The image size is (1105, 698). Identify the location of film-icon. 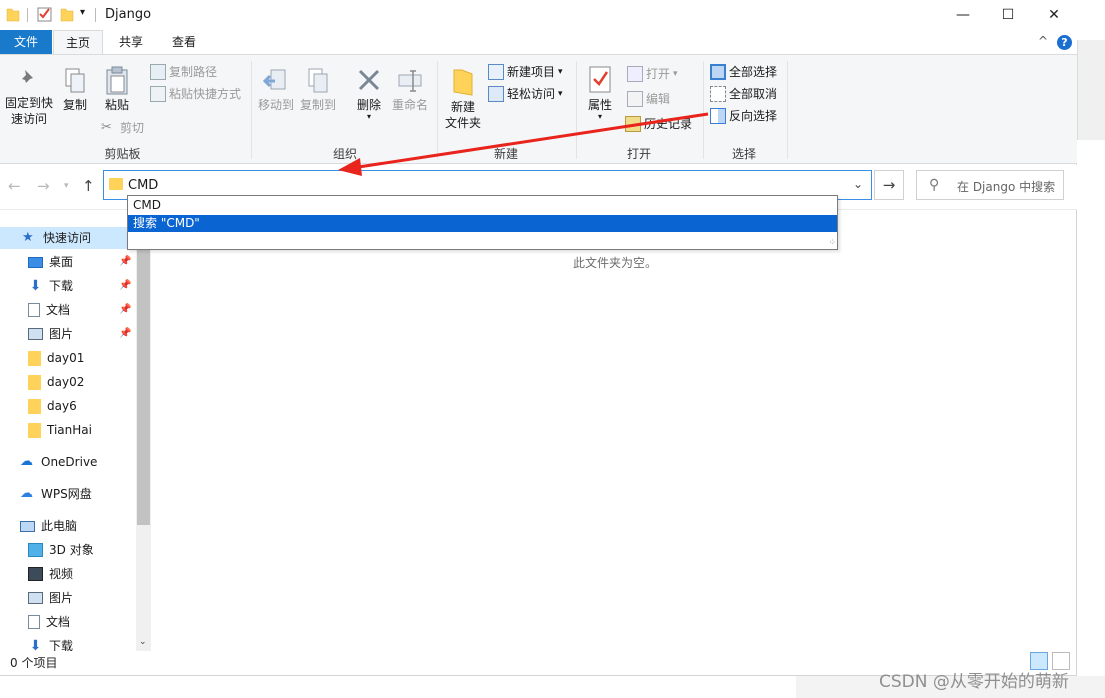
(35, 574).